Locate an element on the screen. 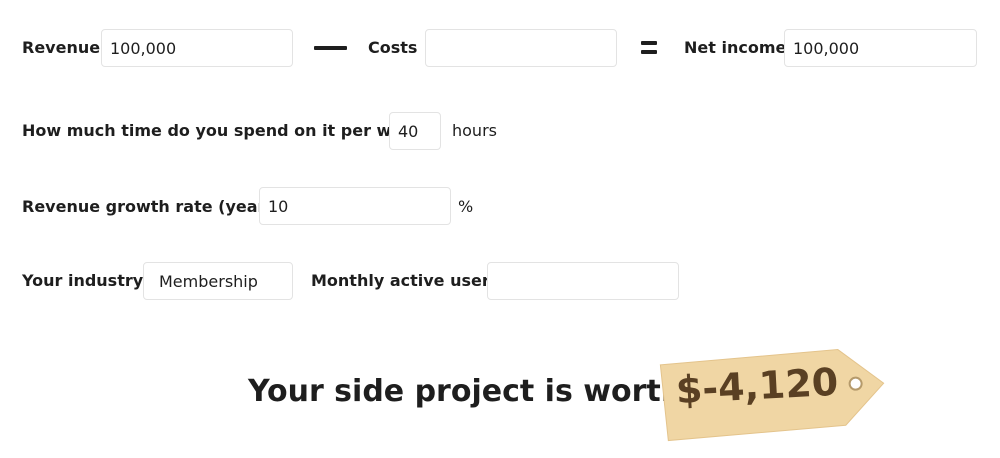 The height and width of the screenshot is (458, 1000). costs-input is located at coordinates (521, 48).